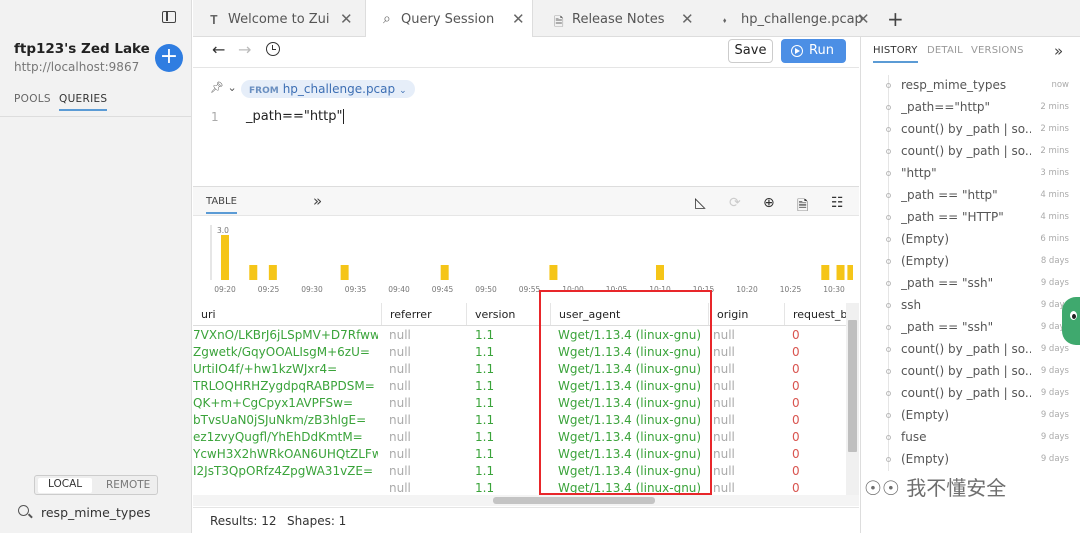  What do you see at coordinates (970, 284) in the screenshot?
I see `history-item: _path == "ssh" 9 days` at bounding box center [970, 284].